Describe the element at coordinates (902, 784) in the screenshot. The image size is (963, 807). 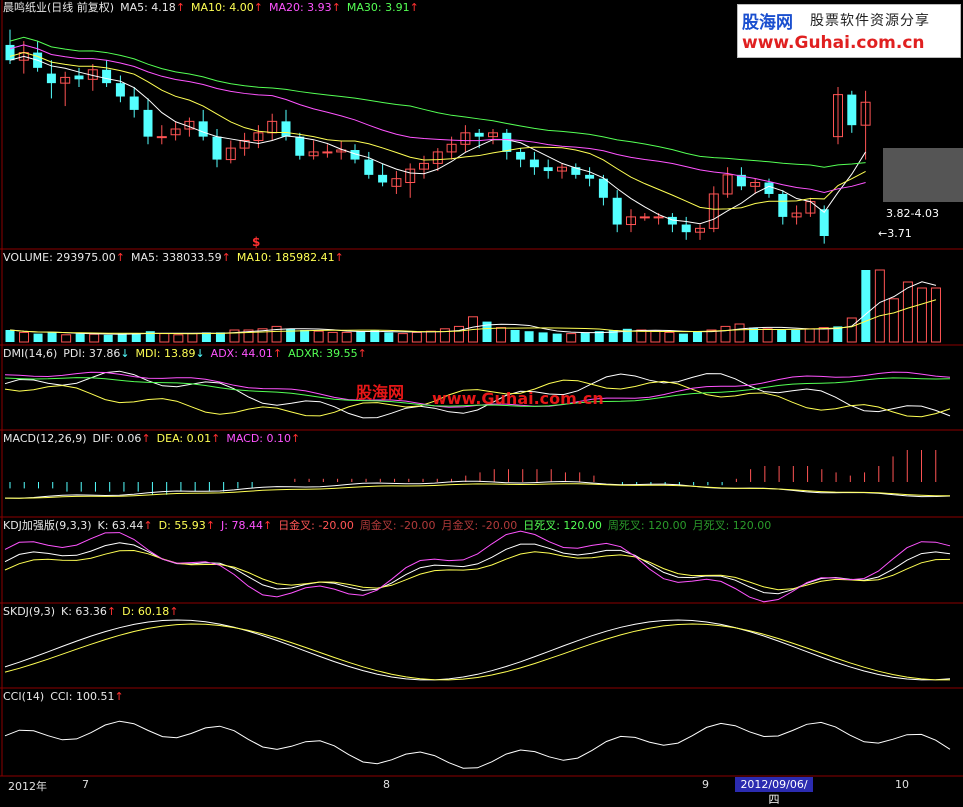
I see `x-axis-label-oct: 10` at that location.